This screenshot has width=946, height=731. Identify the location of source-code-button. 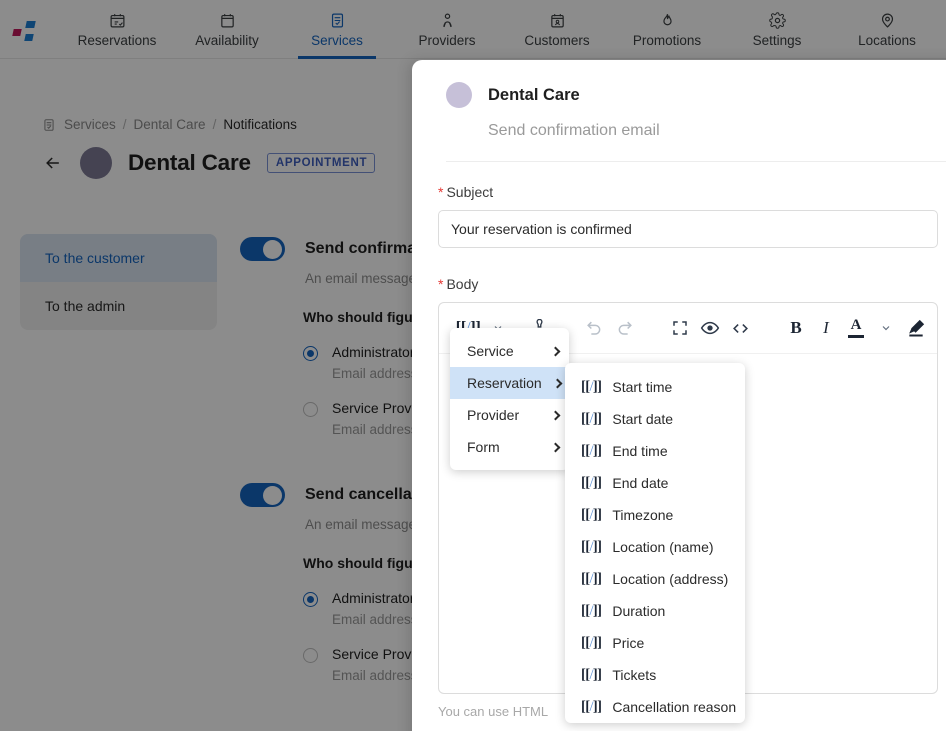
(740, 328).